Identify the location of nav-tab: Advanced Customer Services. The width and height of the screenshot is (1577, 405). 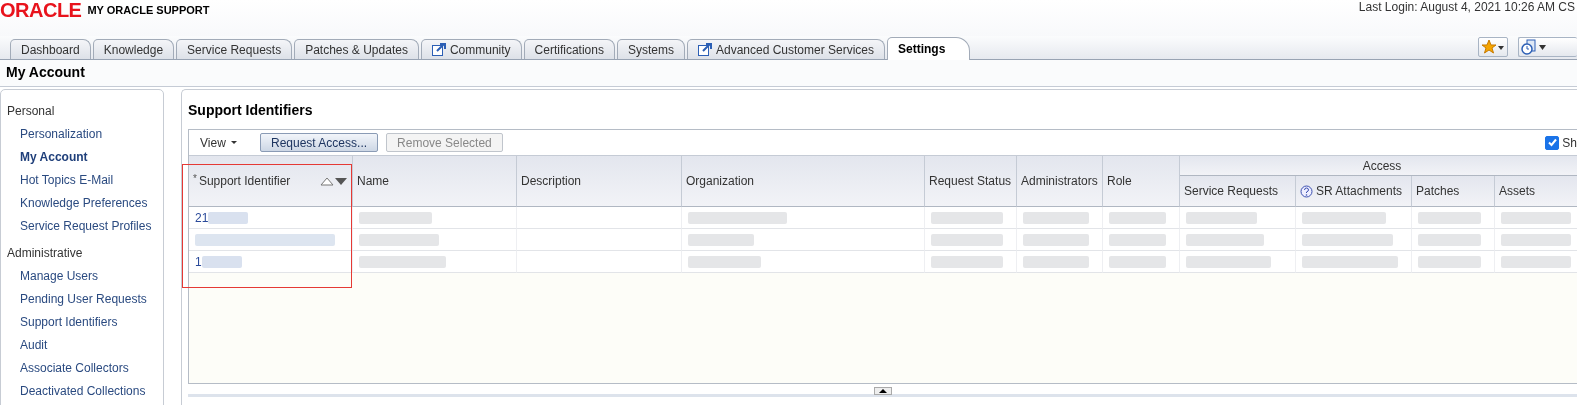
(786, 49).